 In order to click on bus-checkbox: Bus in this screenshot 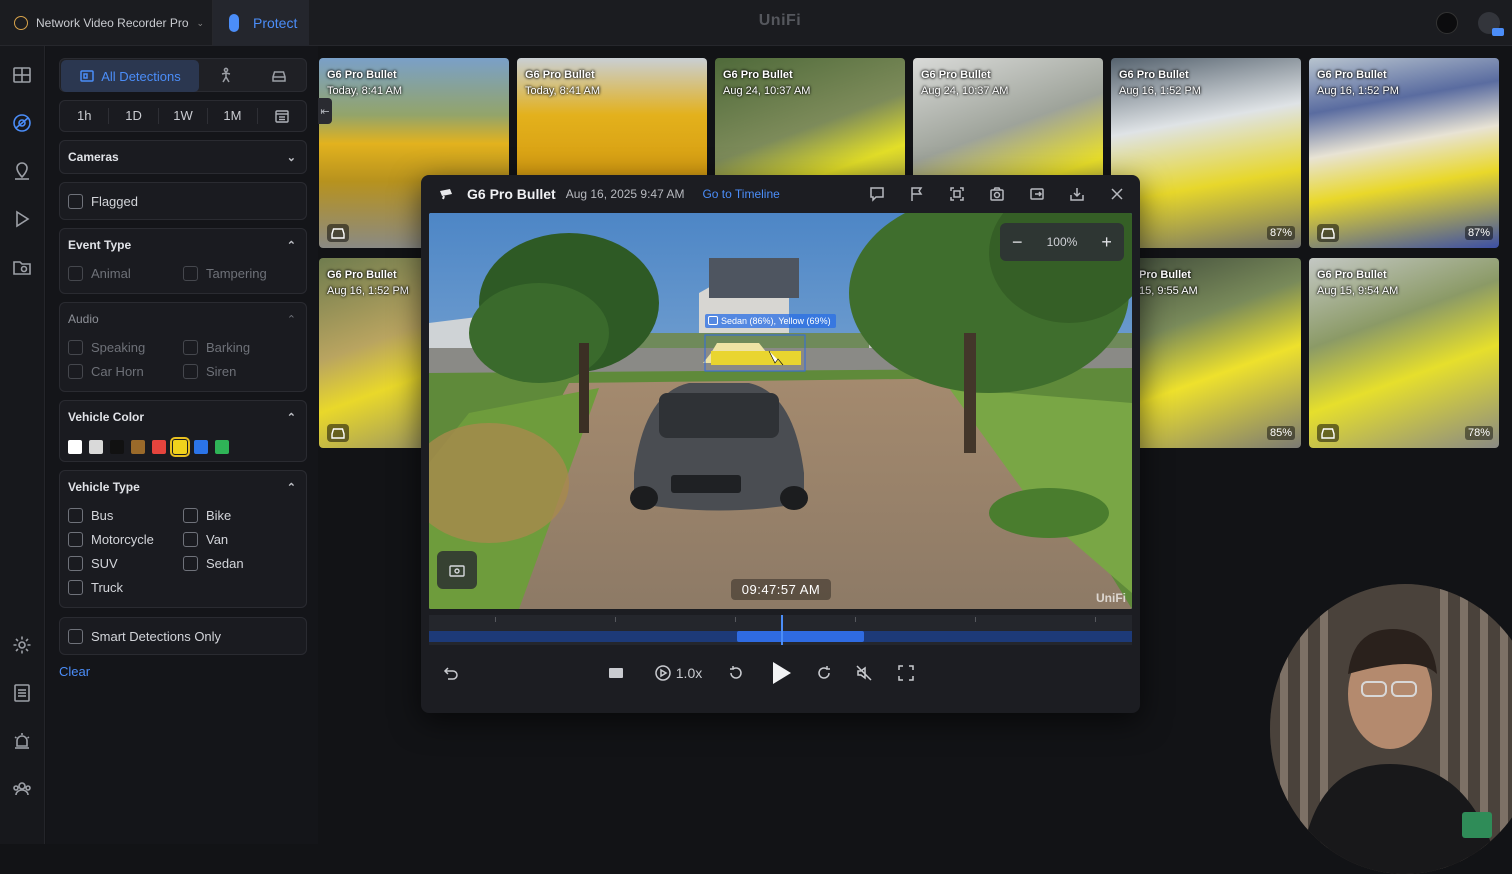, I will do `click(125, 515)`.